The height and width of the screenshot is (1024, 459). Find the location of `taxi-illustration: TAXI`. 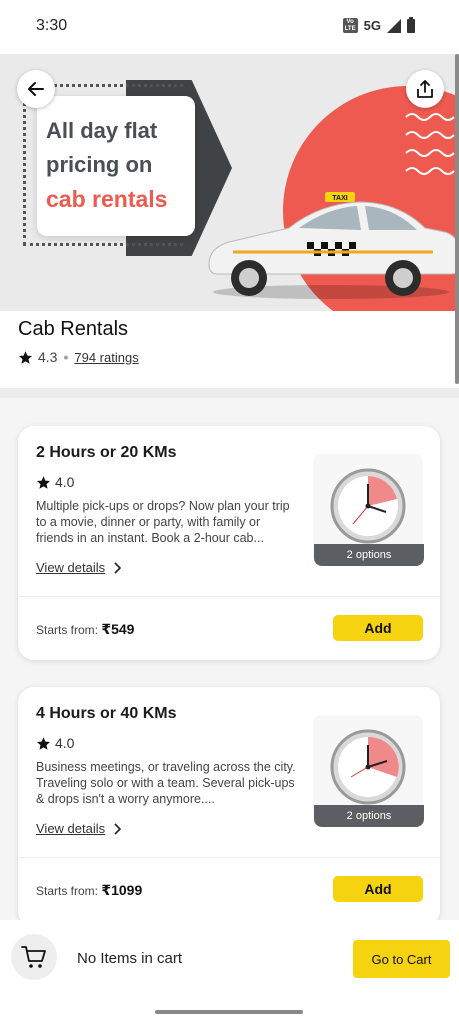

taxi-illustration: TAXI is located at coordinates (333, 245).